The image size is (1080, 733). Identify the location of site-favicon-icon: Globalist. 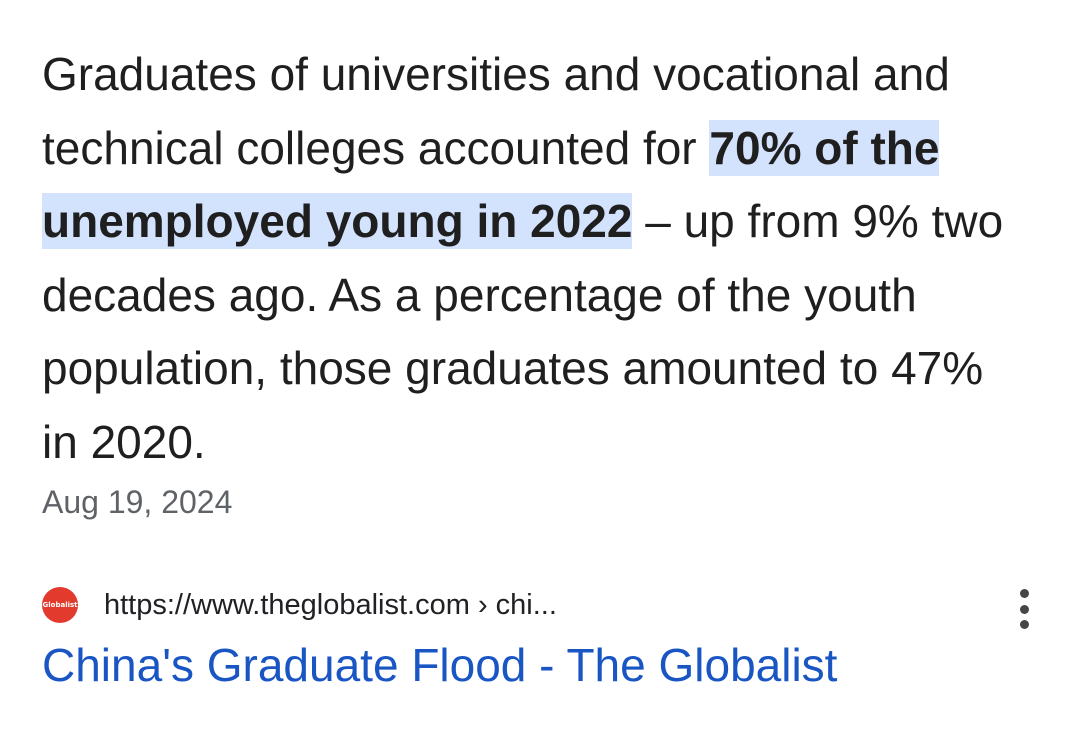
(60, 605).